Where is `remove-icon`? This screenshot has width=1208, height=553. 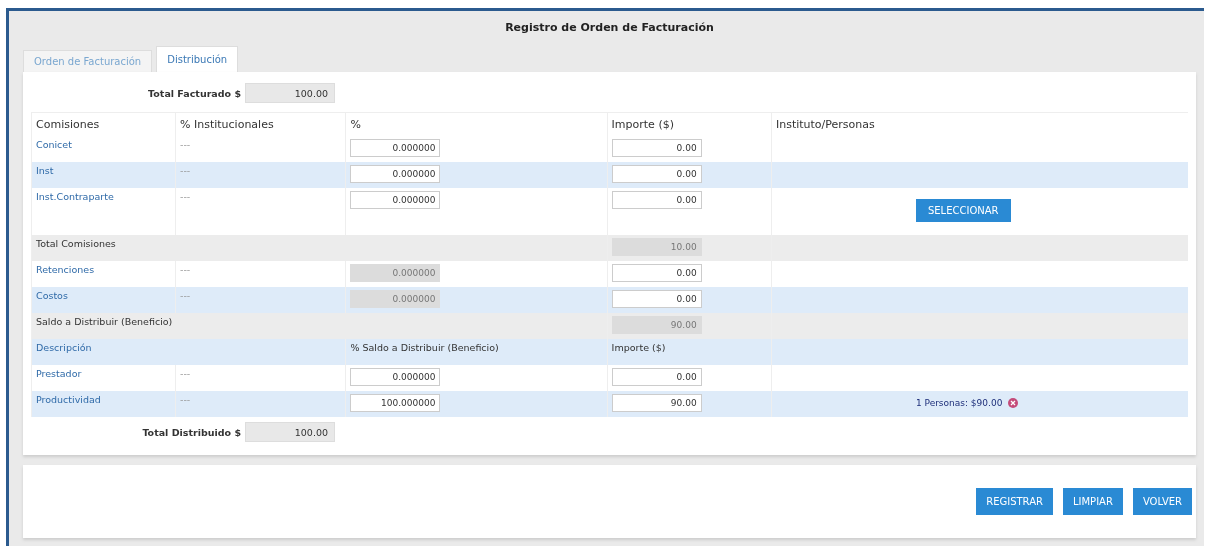
remove-icon is located at coordinates (1013, 403).